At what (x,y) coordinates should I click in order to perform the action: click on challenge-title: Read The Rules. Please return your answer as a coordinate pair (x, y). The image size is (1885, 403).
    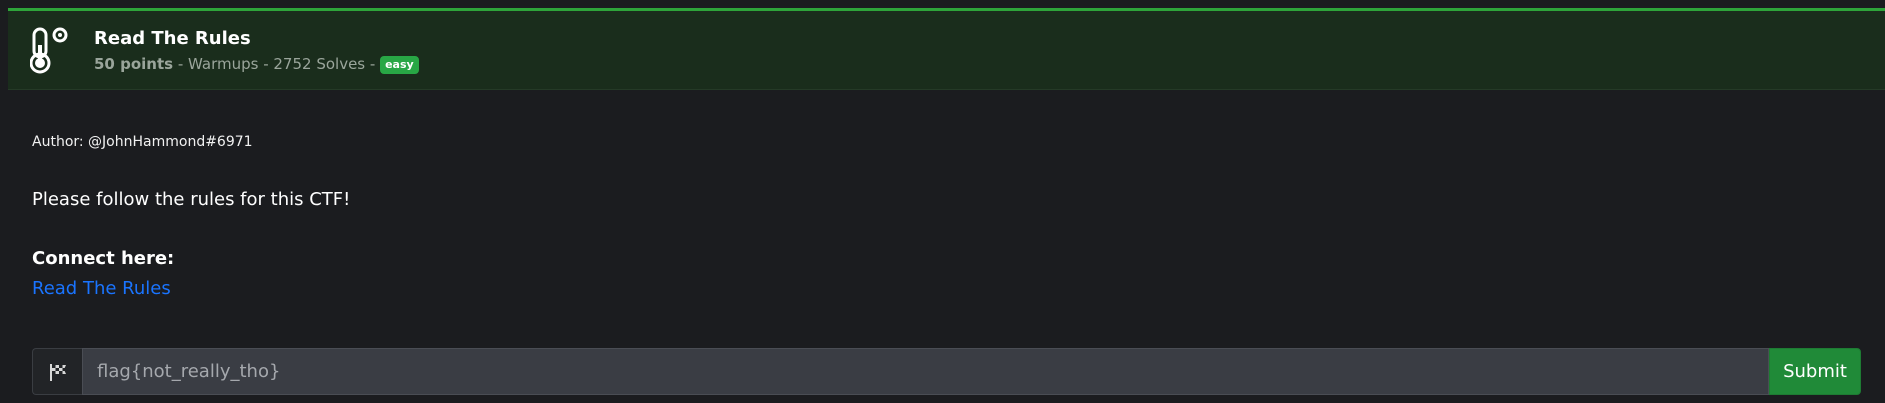
    Looking at the image, I should click on (172, 38).